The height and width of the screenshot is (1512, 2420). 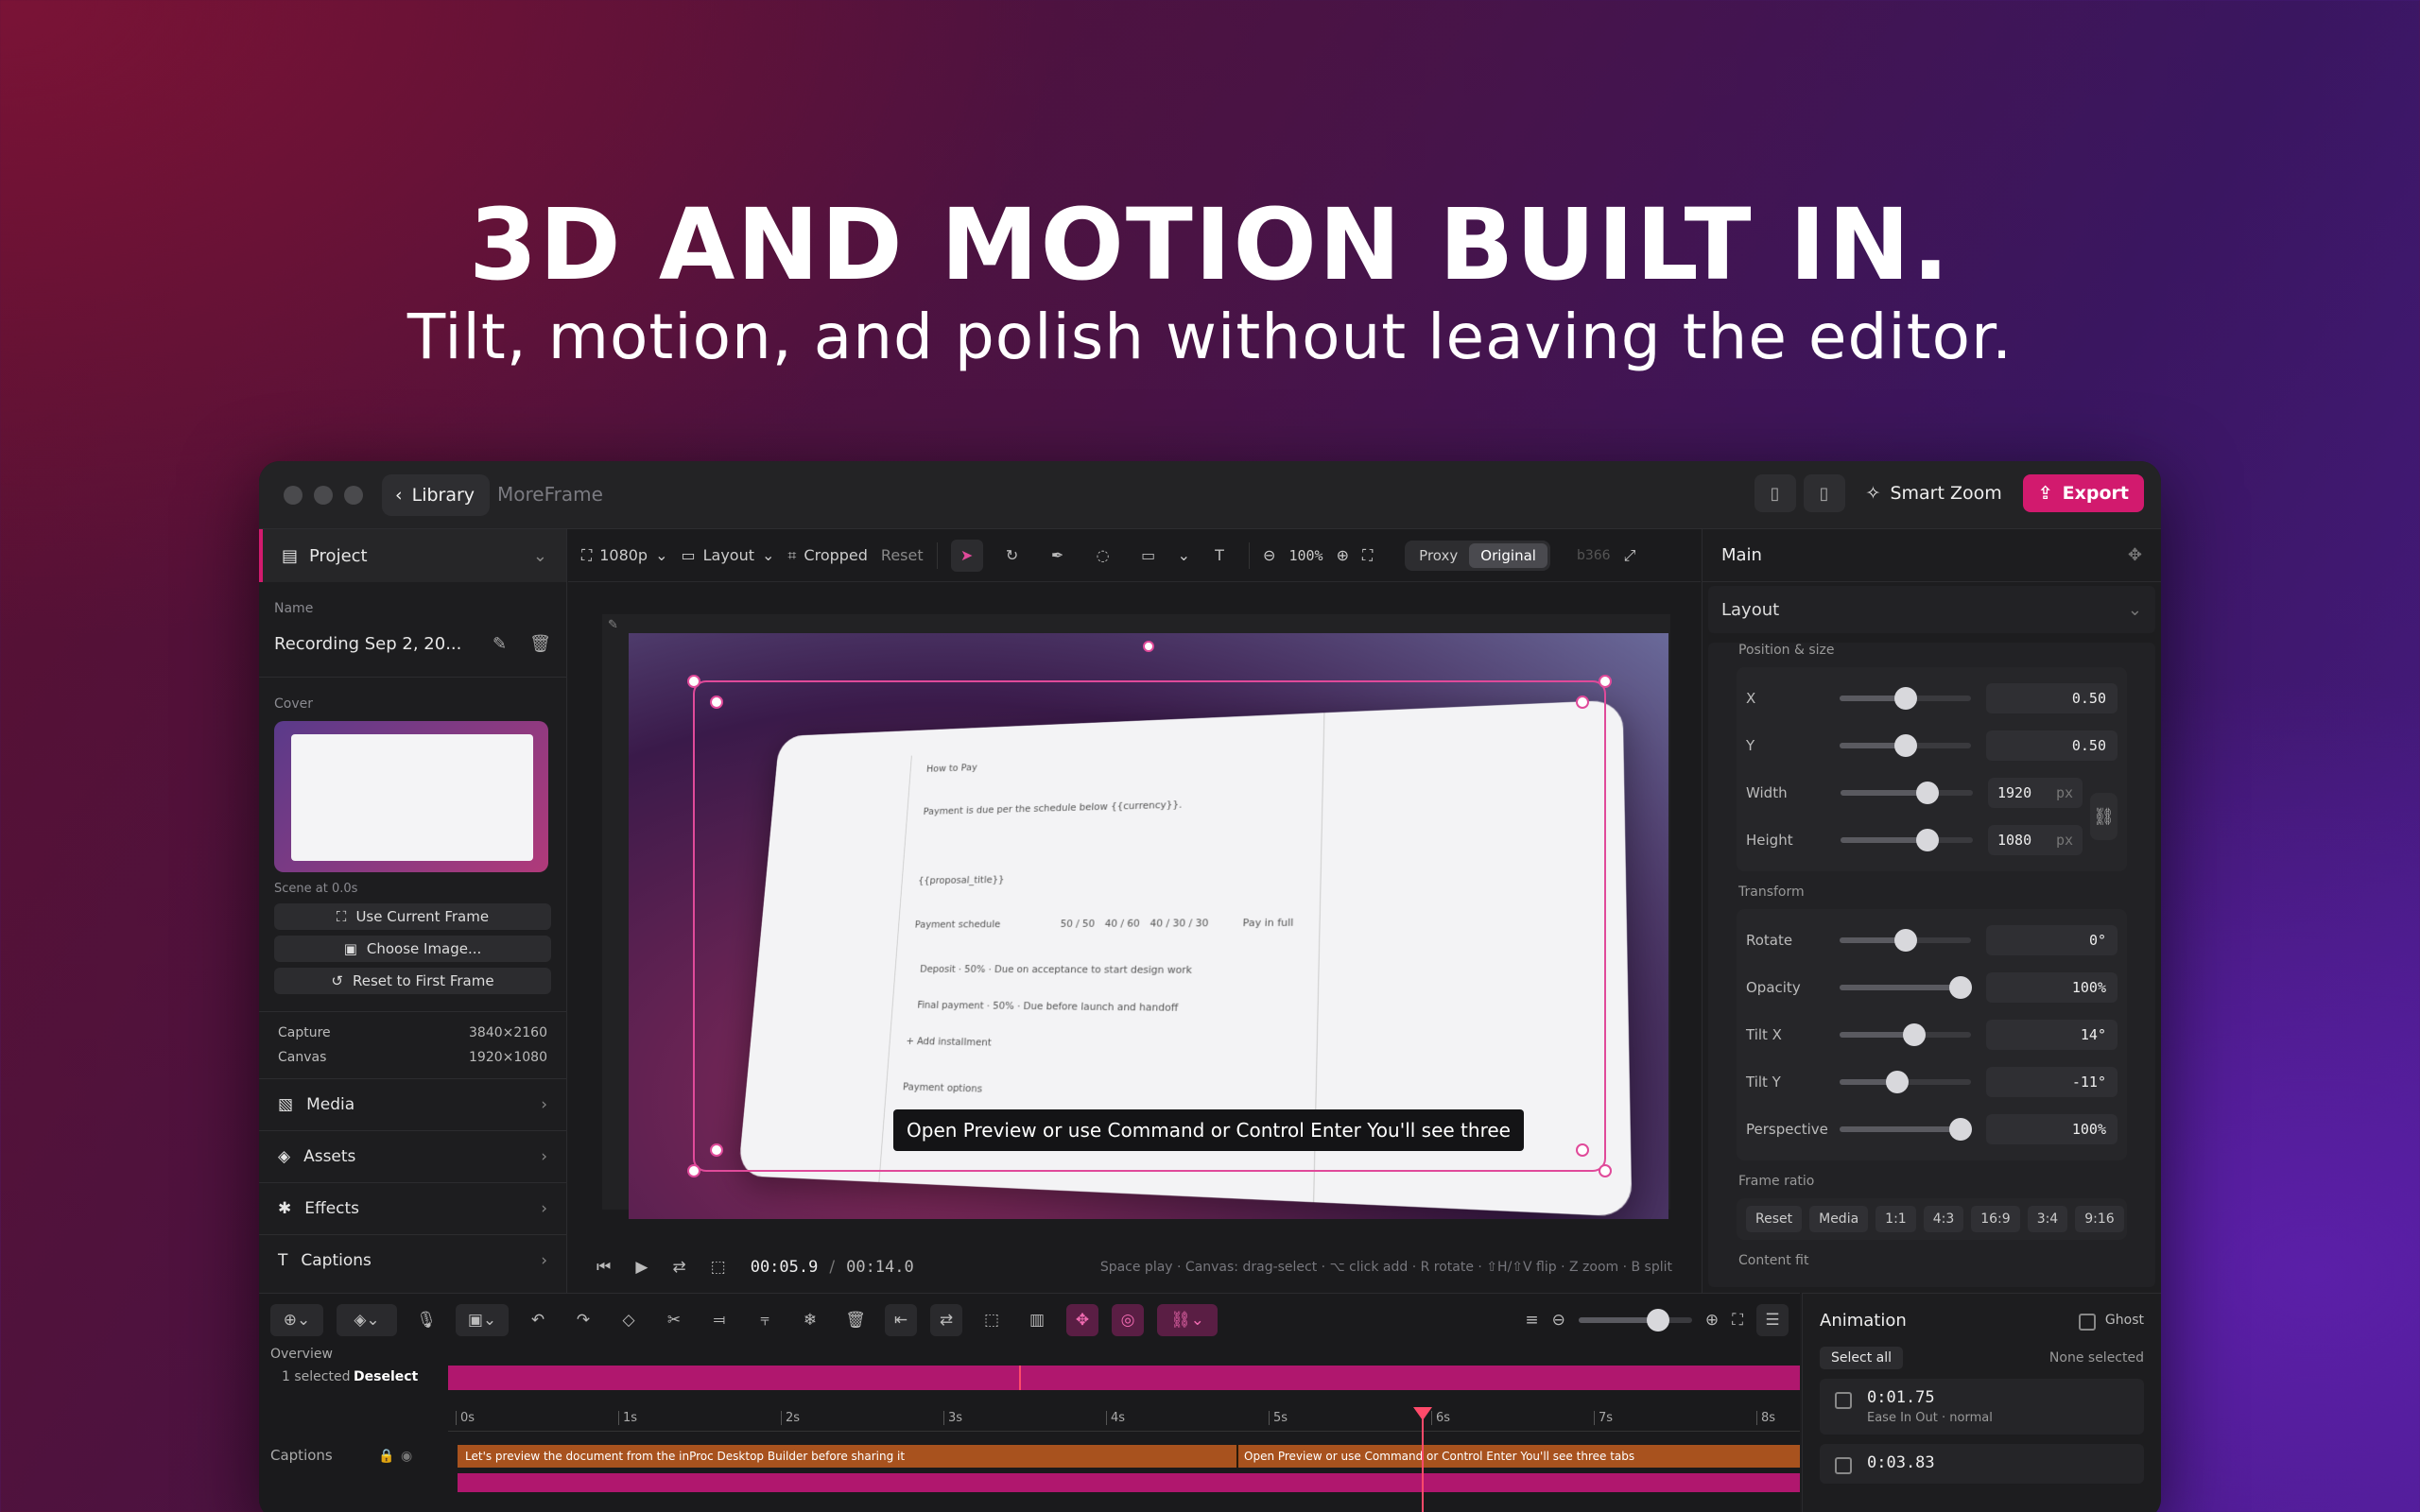 What do you see at coordinates (765, 1320) in the screenshot?
I see `stack-button: ⫧` at bounding box center [765, 1320].